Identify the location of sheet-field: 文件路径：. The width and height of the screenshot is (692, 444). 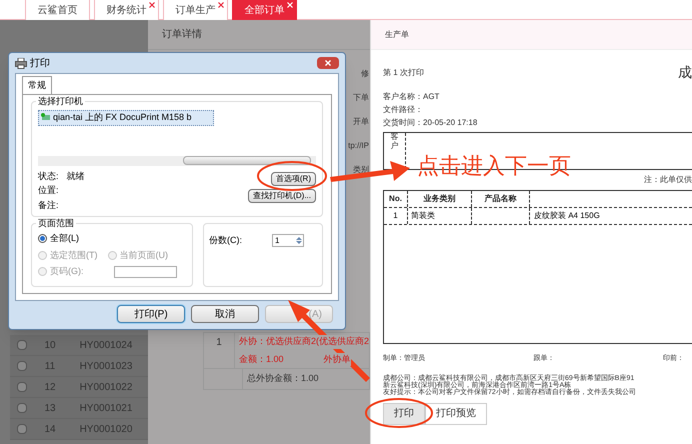
(537, 110).